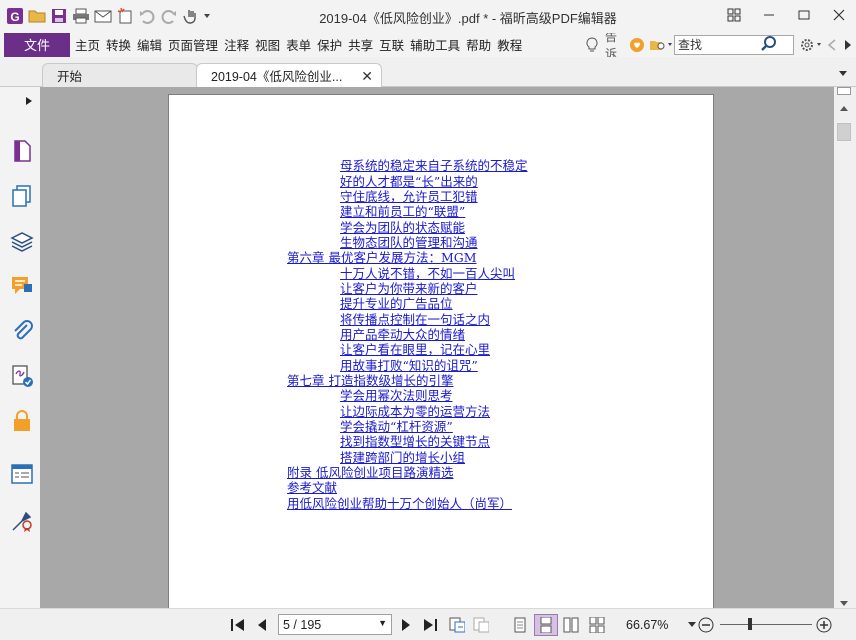  Describe the element at coordinates (399, 503) in the screenshot. I see `toc-chapter-link: 用低风险创业帮助十万个创始人（尚军）` at that location.